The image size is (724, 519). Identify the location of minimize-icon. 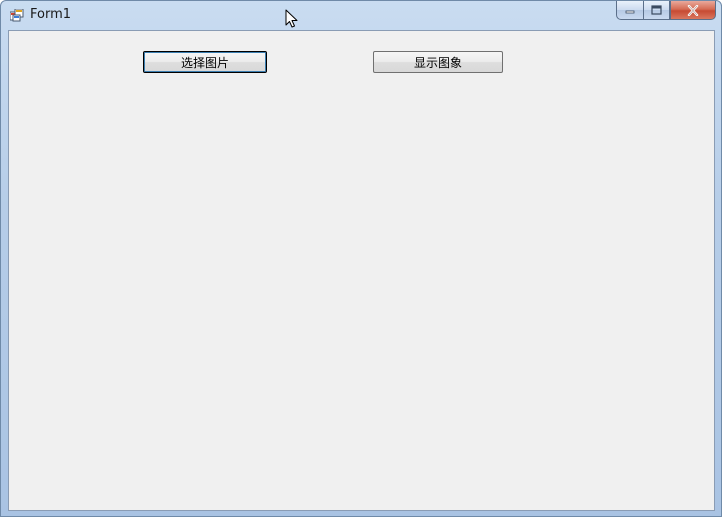
(630, 12).